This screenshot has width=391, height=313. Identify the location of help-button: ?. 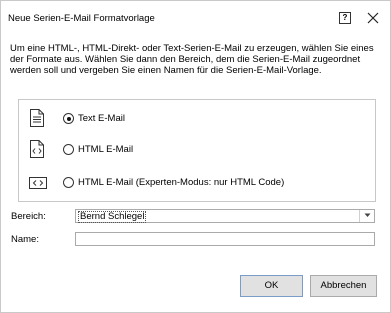
(345, 18).